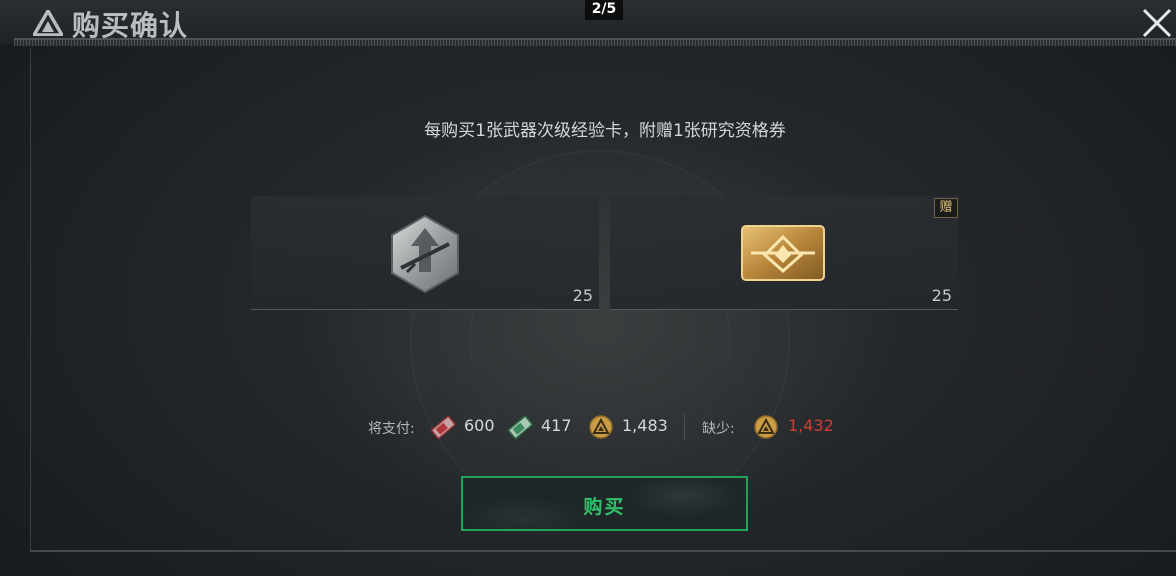 The width and height of the screenshot is (1176, 576). Describe the element at coordinates (645, 425) in the screenshot. I see `cost-gold-coin: 1,483` at that location.